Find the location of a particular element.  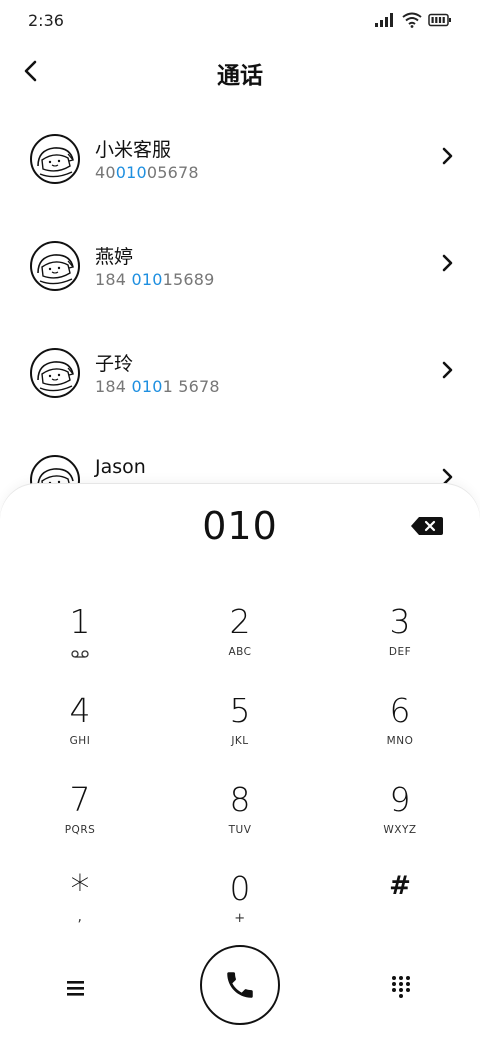

key-digit: 1 is located at coordinates (80, 621).